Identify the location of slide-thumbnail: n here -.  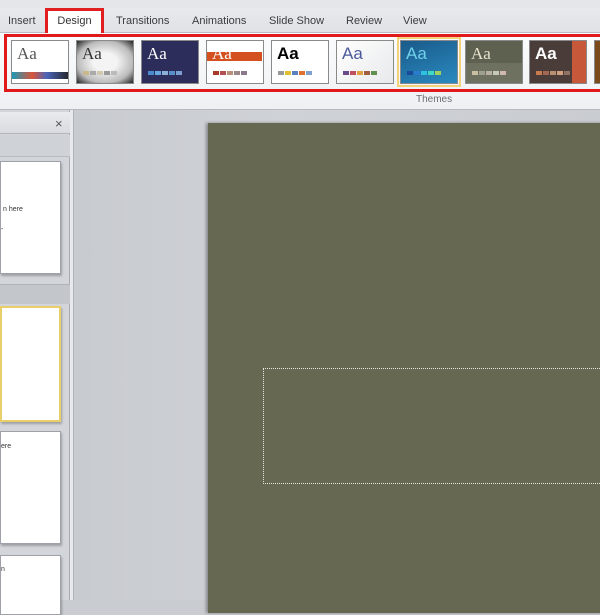
(30, 217).